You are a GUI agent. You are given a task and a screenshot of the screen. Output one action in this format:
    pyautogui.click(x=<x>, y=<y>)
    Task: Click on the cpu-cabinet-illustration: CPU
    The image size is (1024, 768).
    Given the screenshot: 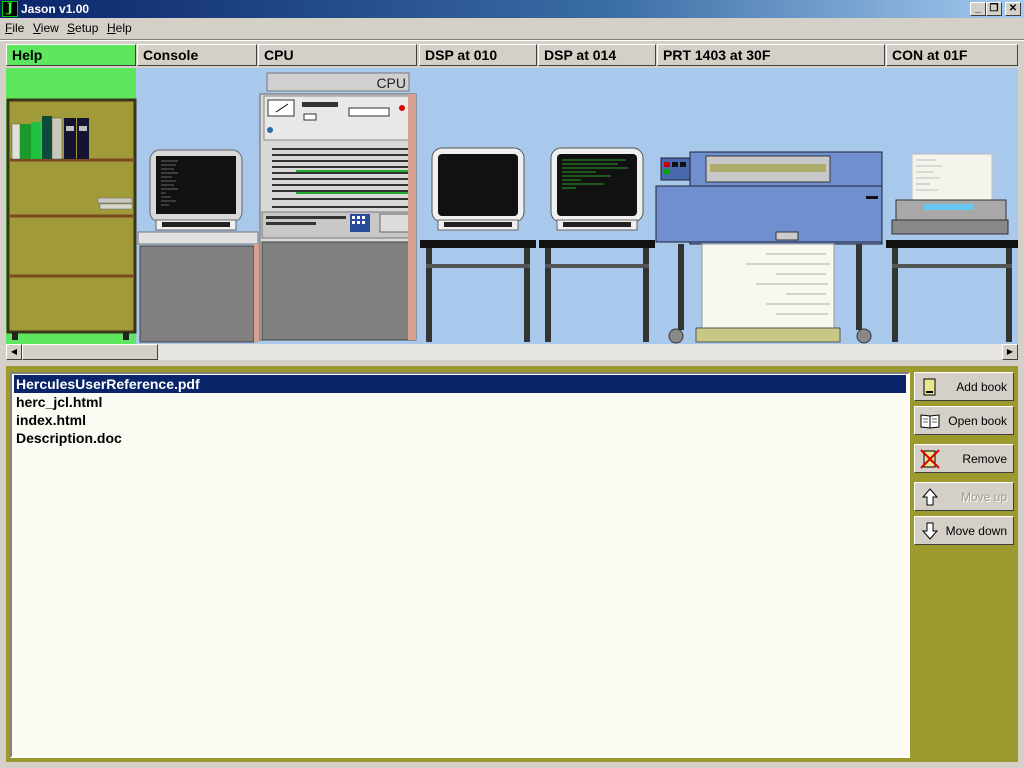 What is the action you would take?
    pyautogui.click(x=338, y=206)
    